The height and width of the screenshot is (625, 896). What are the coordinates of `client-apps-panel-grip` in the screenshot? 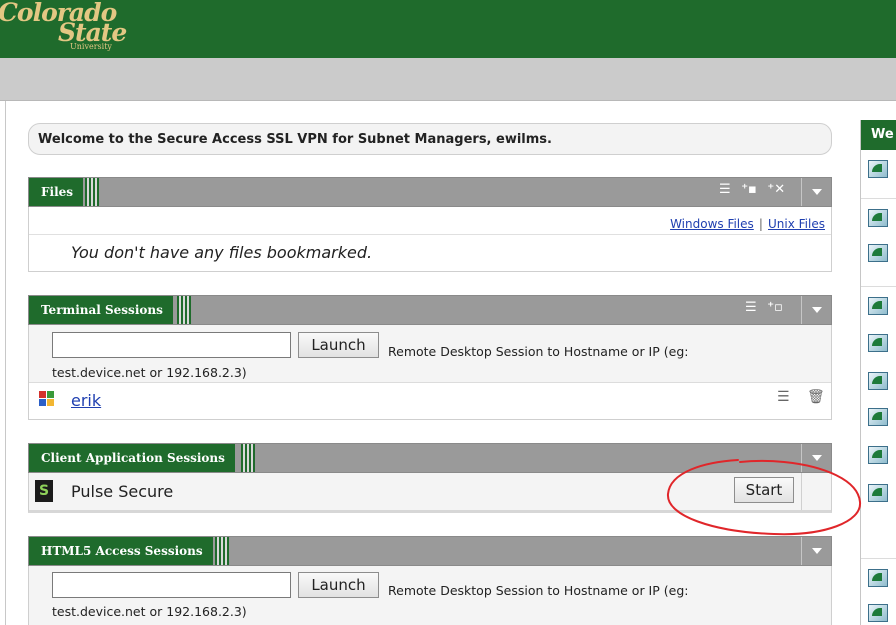 It's located at (248, 458).